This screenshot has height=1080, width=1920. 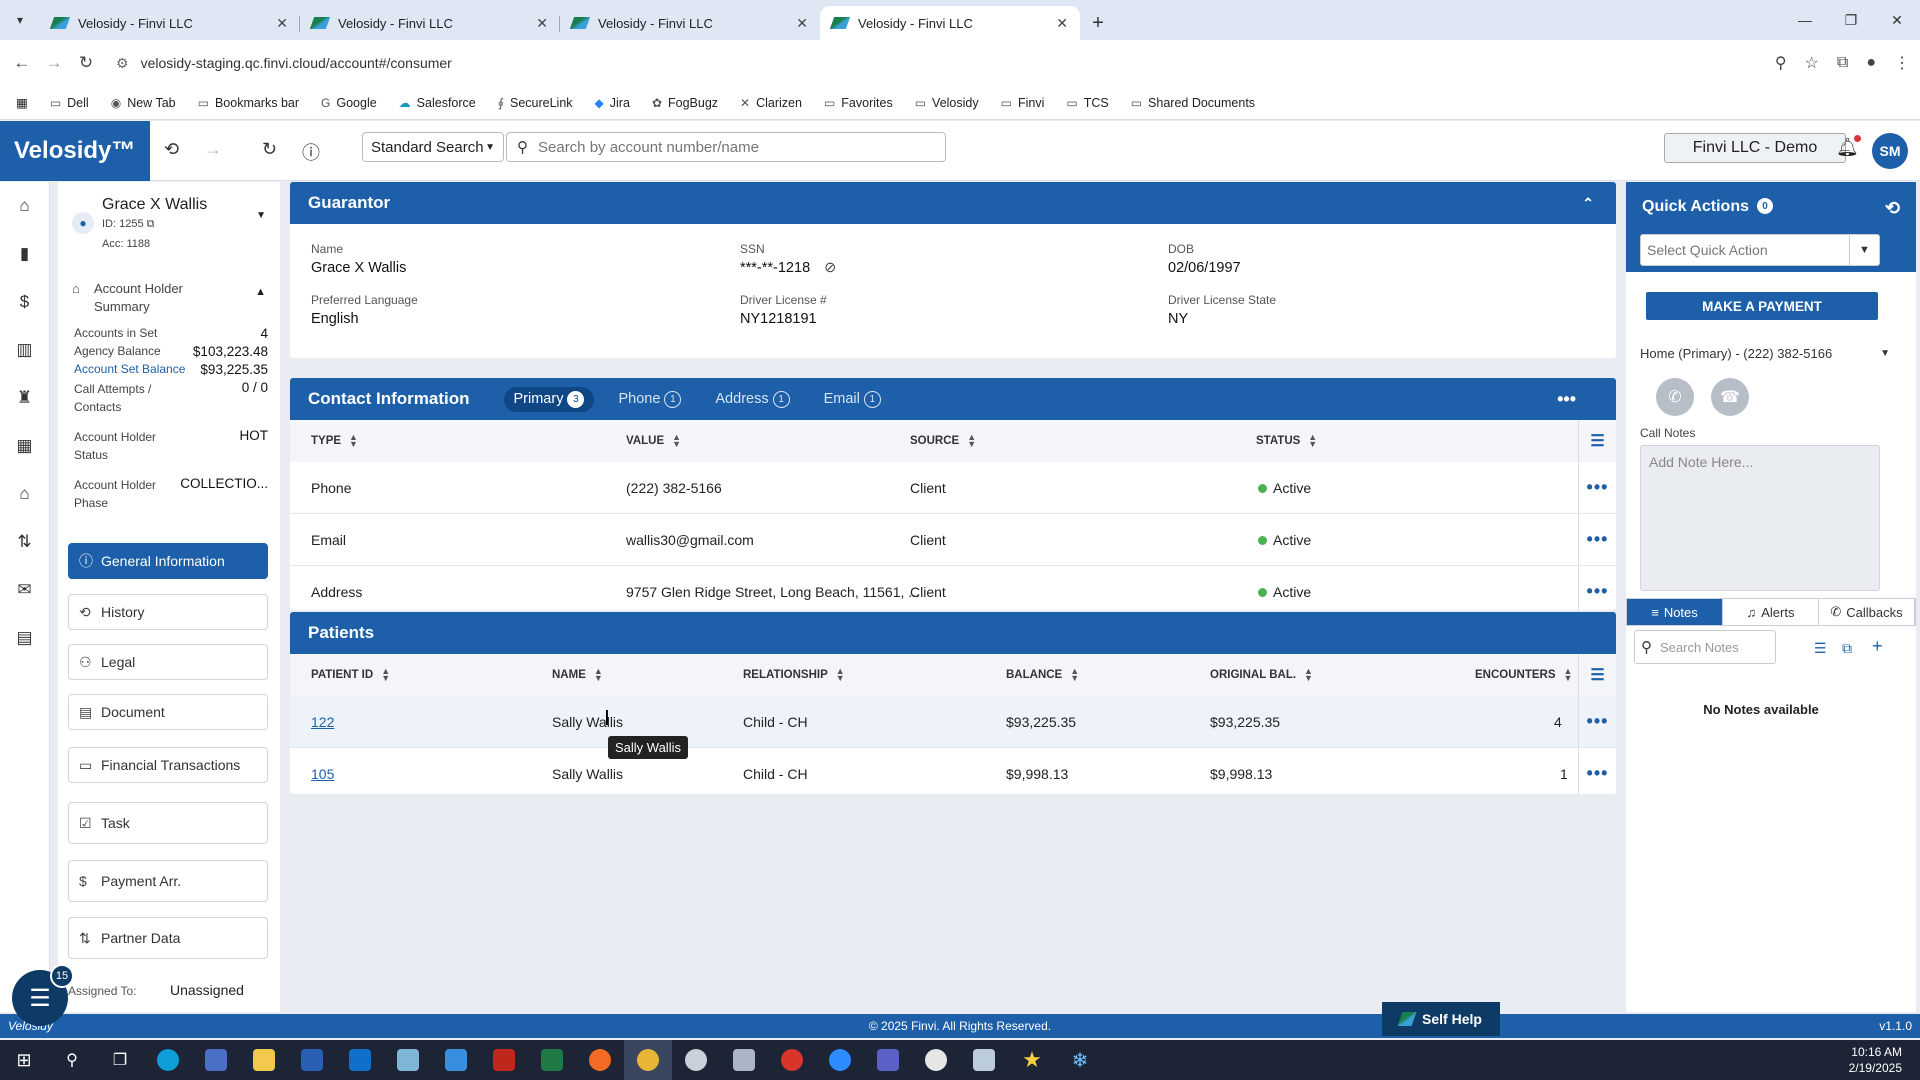 I want to click on nav-task: ☑ Task, so click(x=168, y=823).